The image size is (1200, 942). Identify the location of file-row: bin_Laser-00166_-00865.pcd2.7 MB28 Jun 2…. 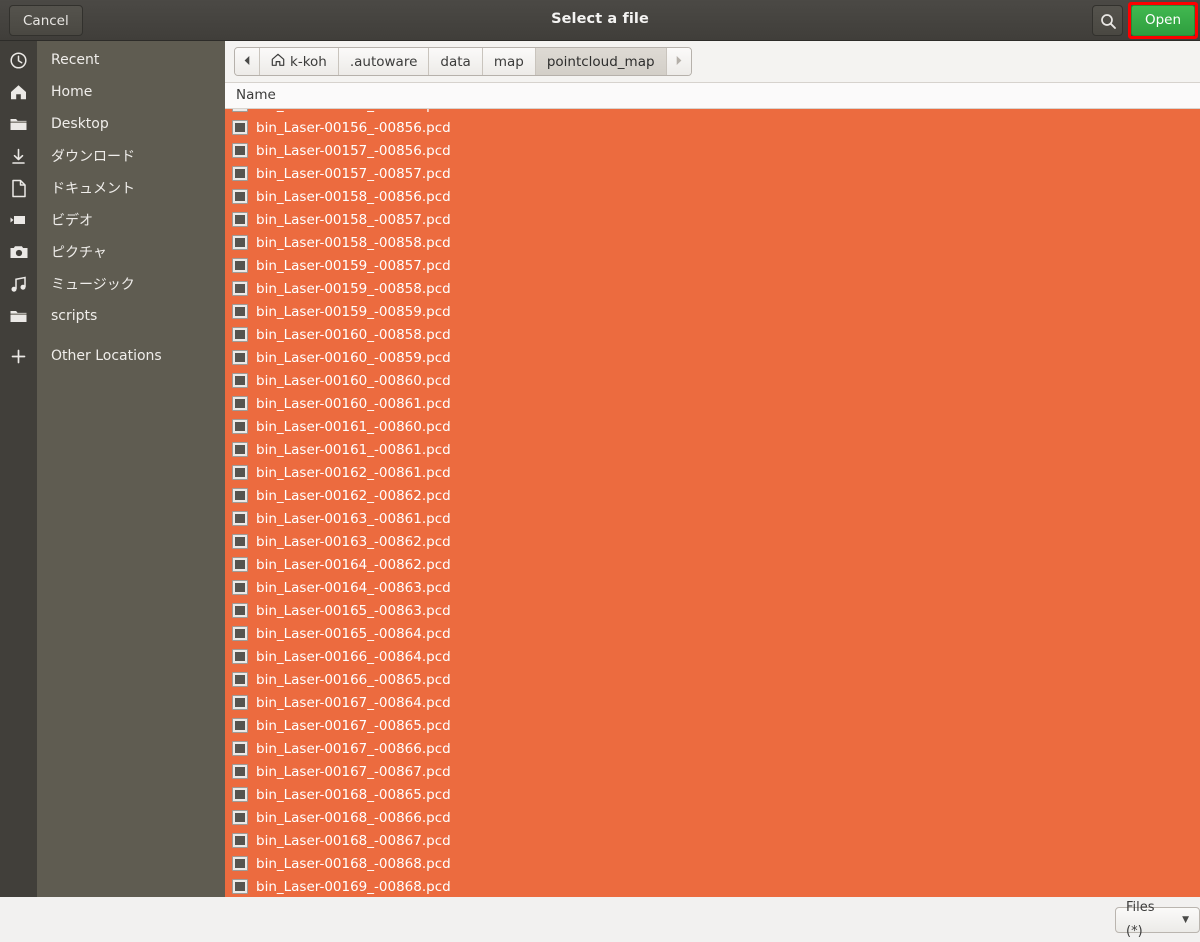
(712, 679).